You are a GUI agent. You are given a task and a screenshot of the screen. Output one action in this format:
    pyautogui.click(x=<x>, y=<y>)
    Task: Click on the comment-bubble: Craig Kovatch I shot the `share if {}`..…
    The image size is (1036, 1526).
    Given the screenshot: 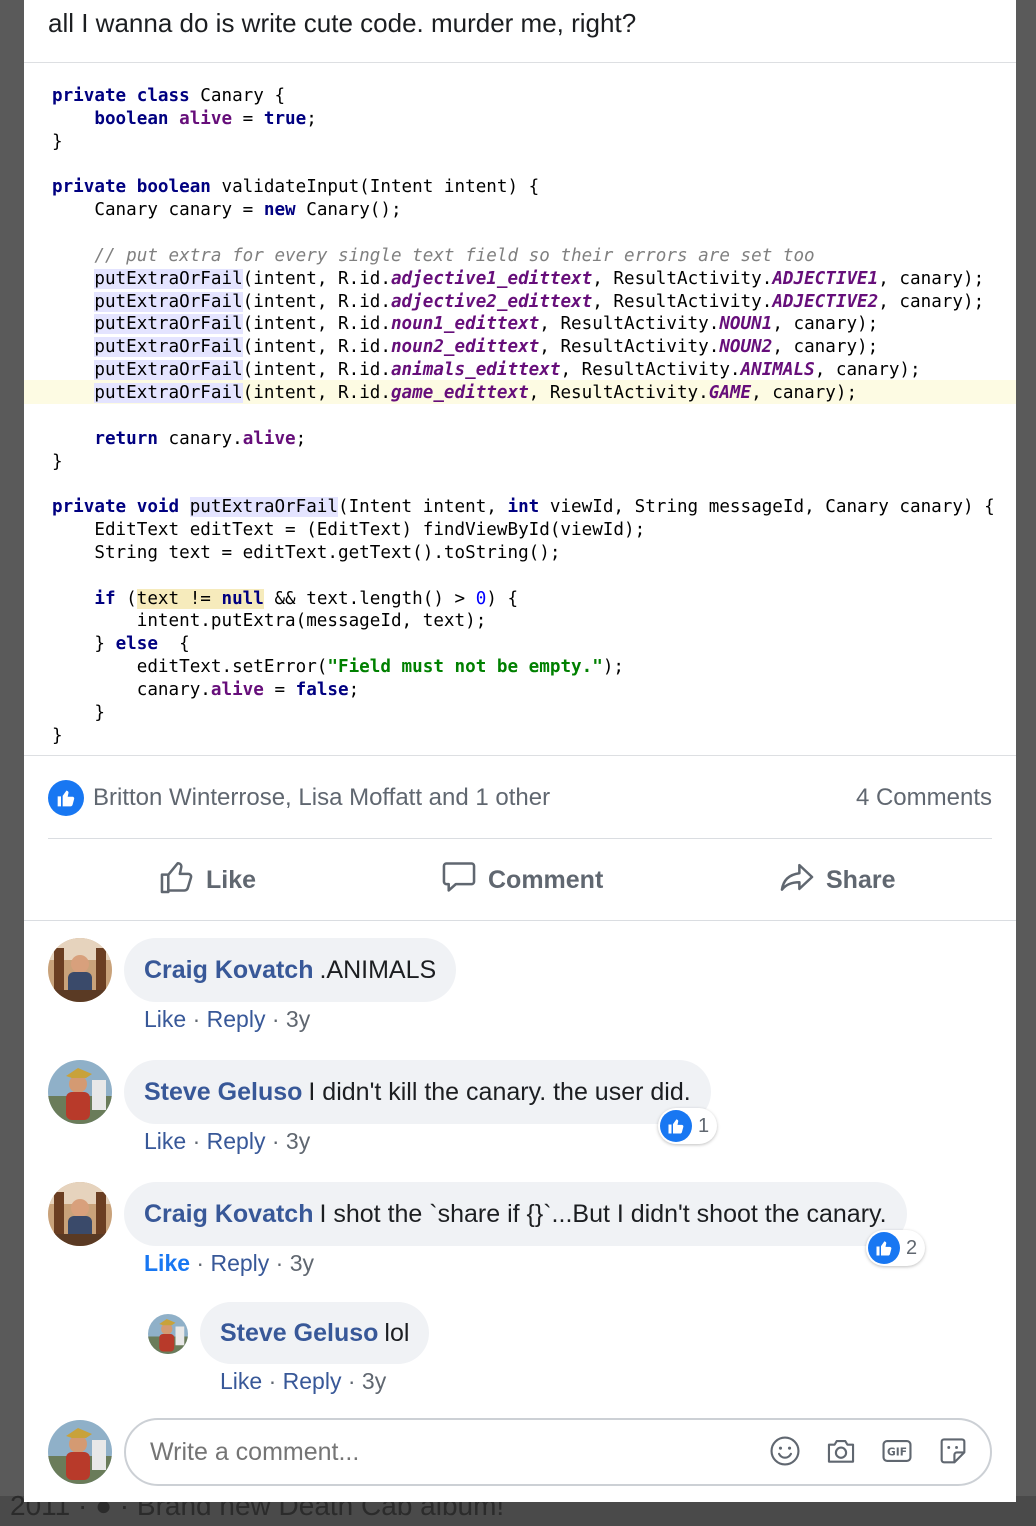 What is the action you would take?
    pyautogui.click(x=515, y=1214)
    